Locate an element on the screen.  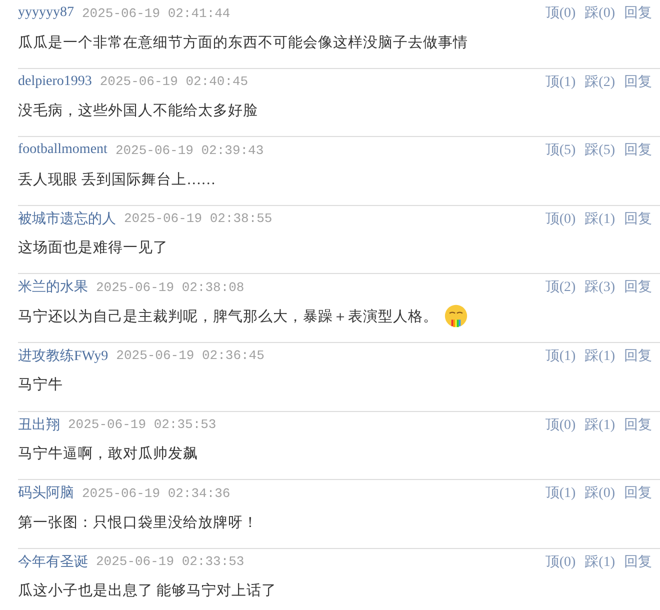
timestamp: 2025-06-19 02:40:45 is located at coordinates (174, 82).